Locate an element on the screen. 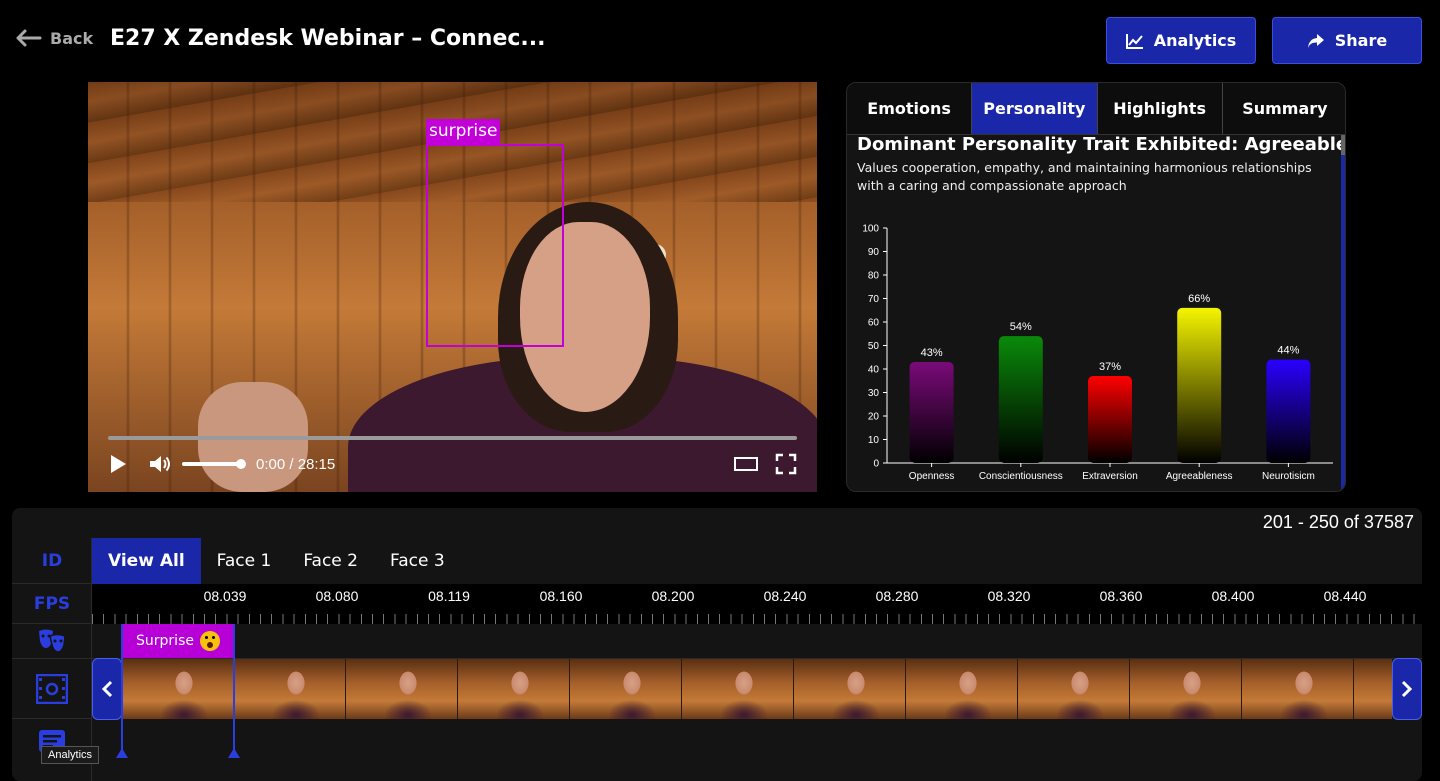  play-icon is located at coordinates (118, 464).